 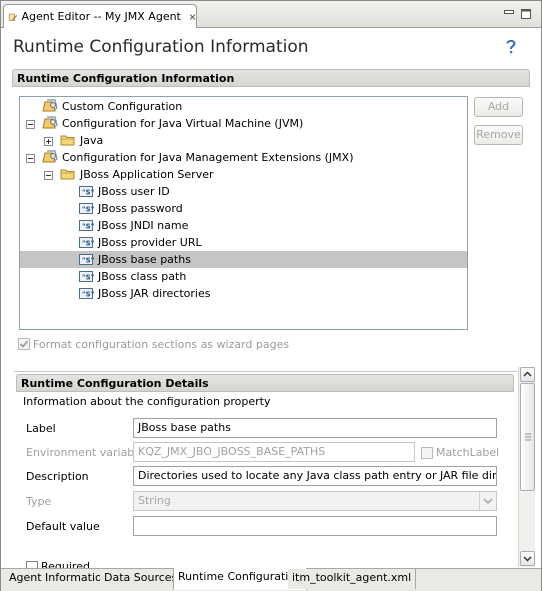 I want to click on section-header: Runtime Configuration Information, so click(x=271, y=78).